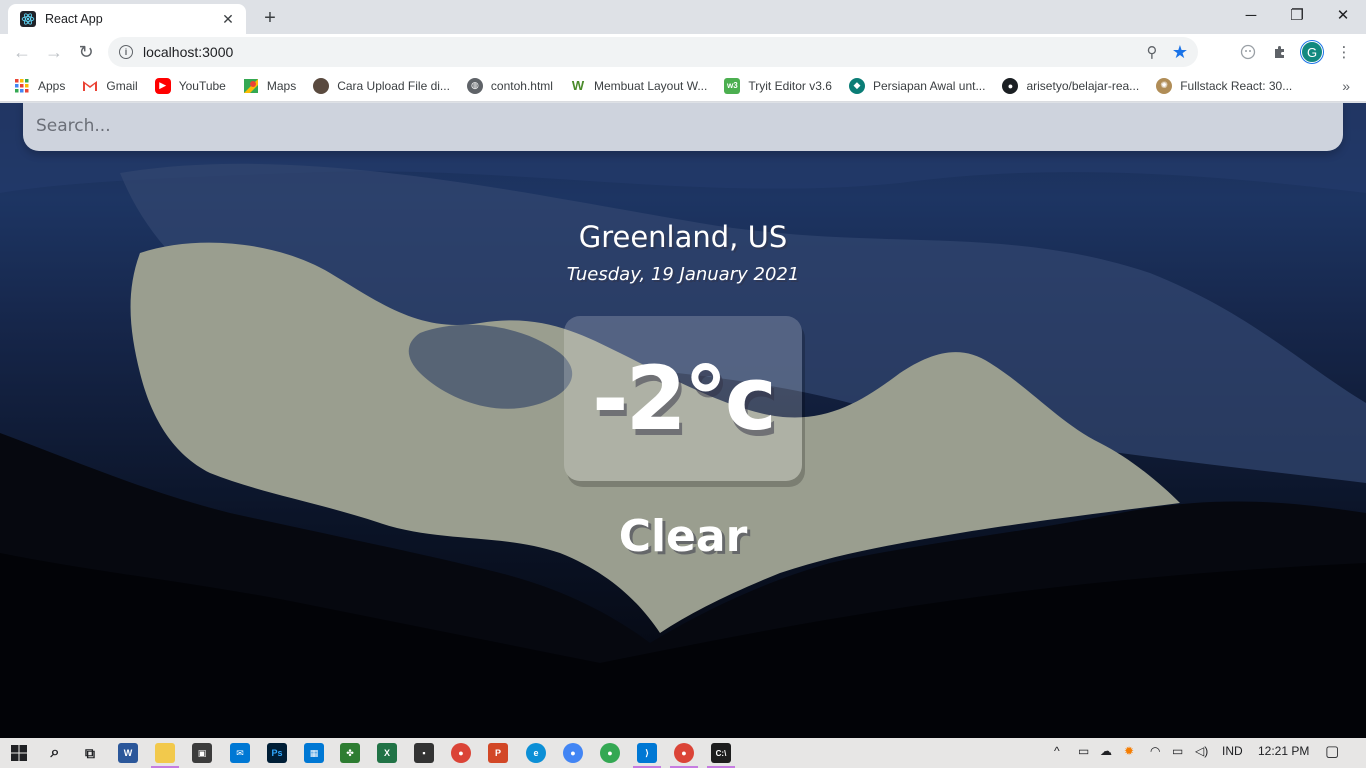 The image size is (1366, 768). I want to click on sticky-notes-icon: ▪, so click(424, 753).